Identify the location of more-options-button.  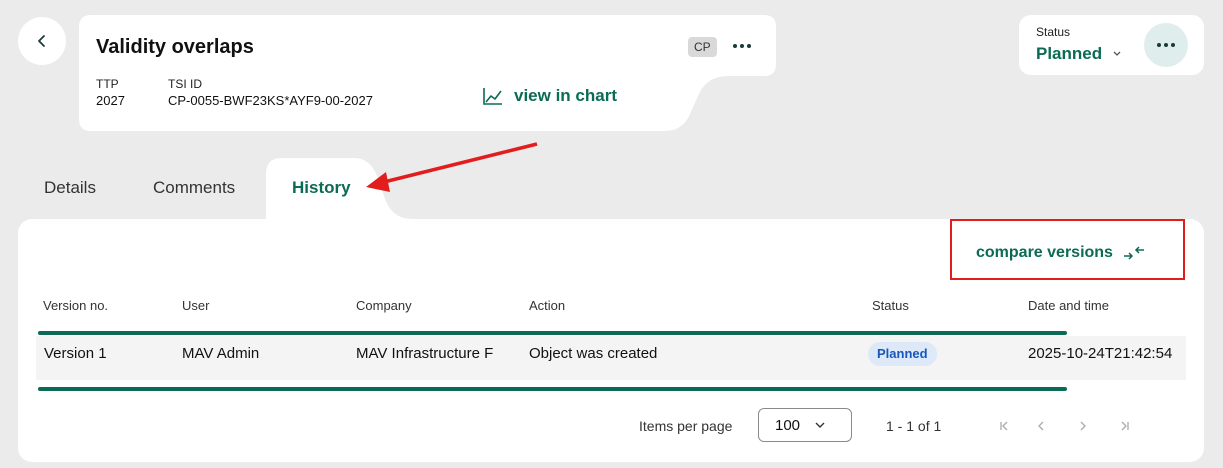
(742, 46).